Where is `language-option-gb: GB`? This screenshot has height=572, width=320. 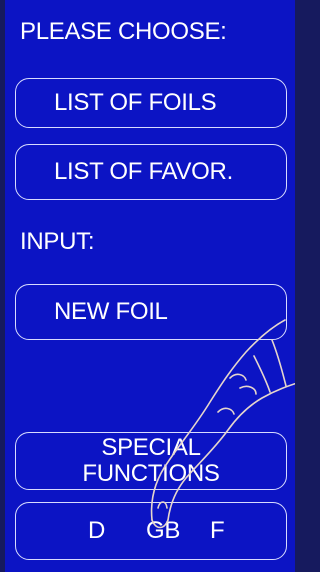
language-option-gb: GB is located at coordinates (163, 531).